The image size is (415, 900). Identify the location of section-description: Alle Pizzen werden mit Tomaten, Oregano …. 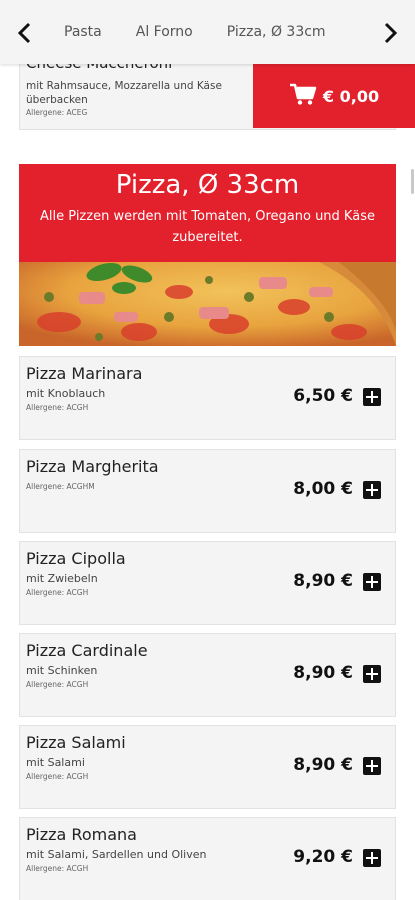
(207, 227).